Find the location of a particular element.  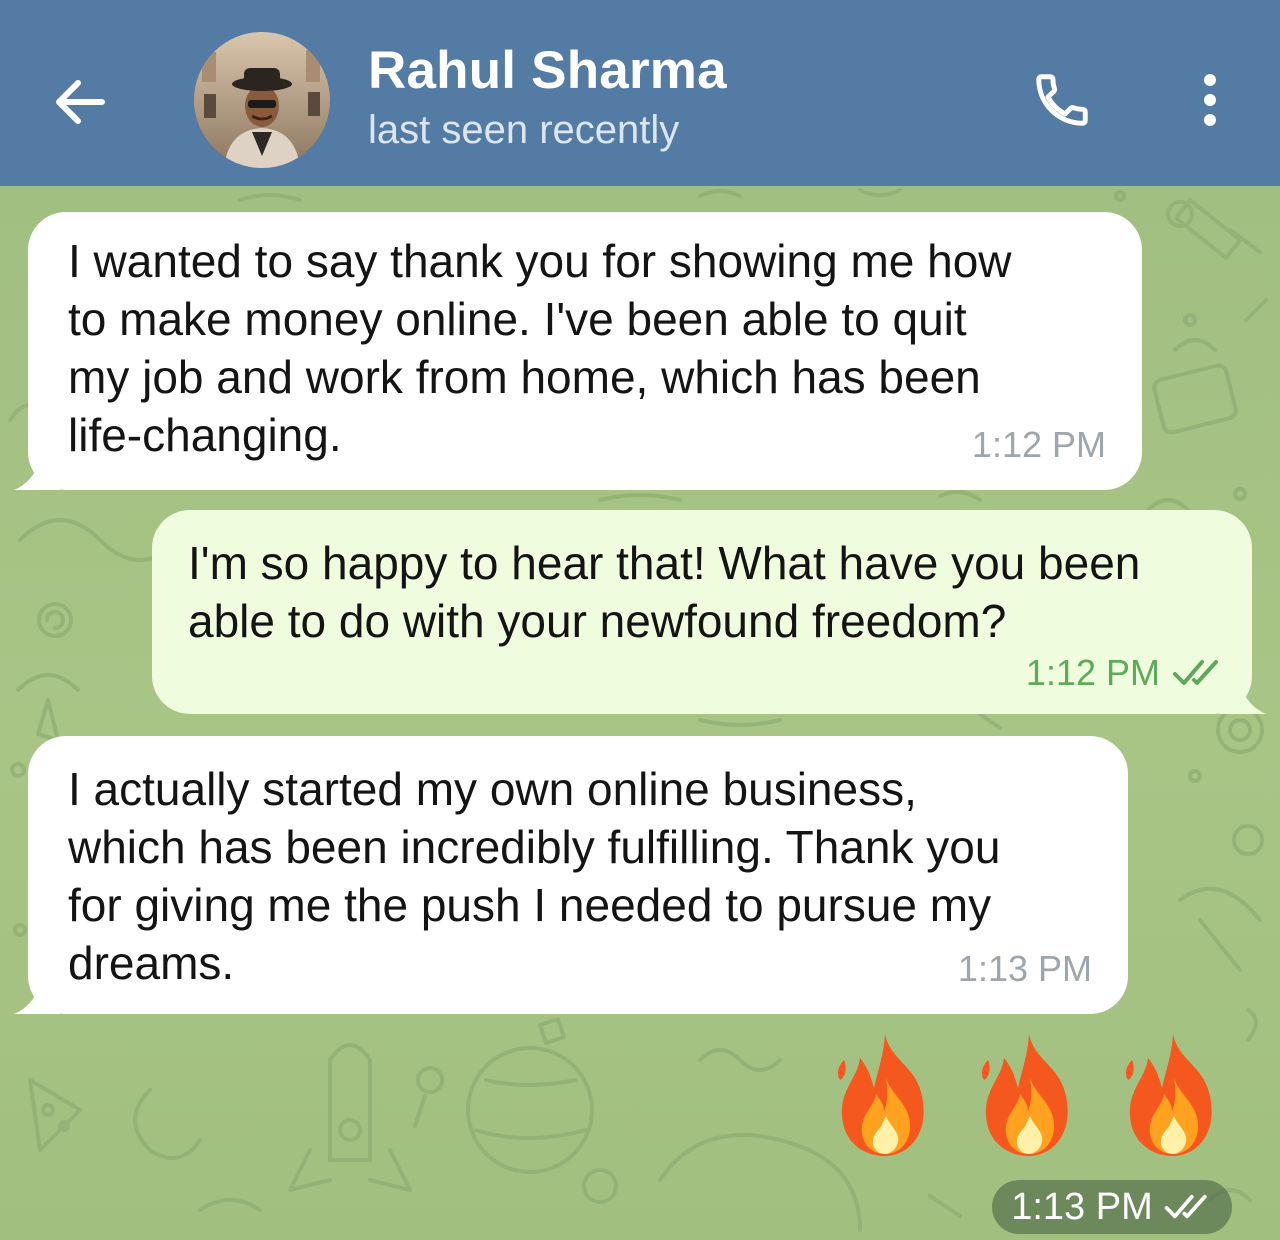

arrow-left-icon is located at coordinates (80, 102).